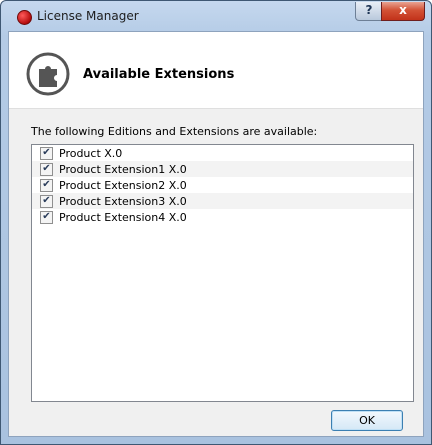 The height and width of the screenshot is (445, 432). I want to click on list-item-label: Product X.0, so click(91, 153).